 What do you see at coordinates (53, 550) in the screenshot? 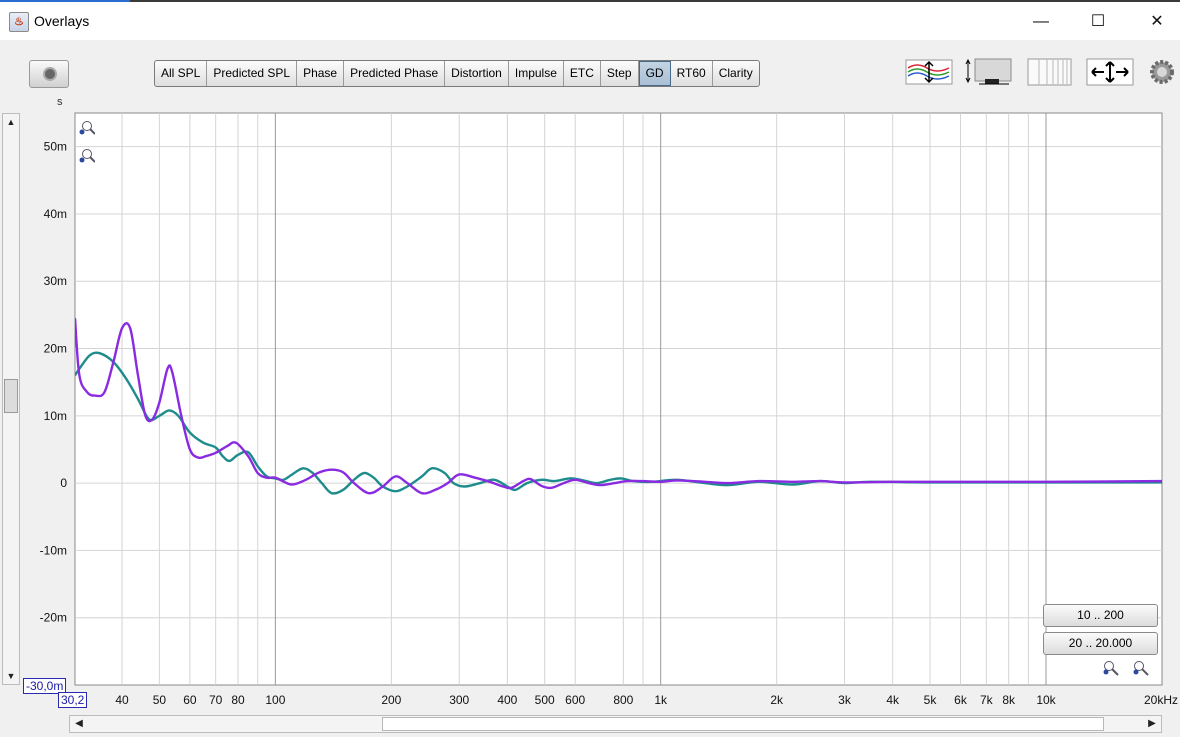
I see `y-tick-label: -10m` at bounding box center [53, 550].